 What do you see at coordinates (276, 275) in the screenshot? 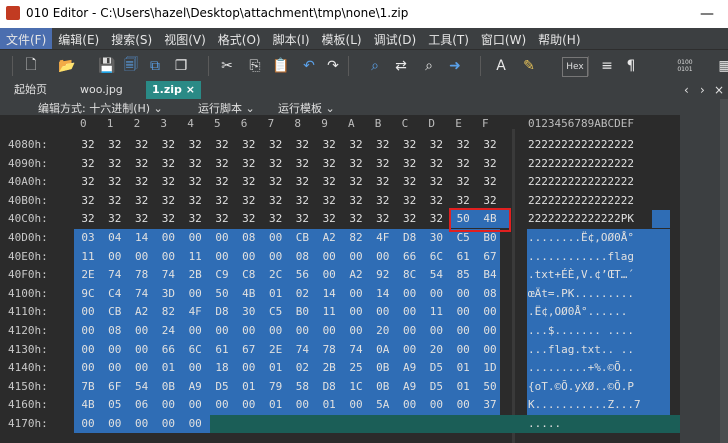
I see `hex-byte: 2C` at bounding box center [276, 275].